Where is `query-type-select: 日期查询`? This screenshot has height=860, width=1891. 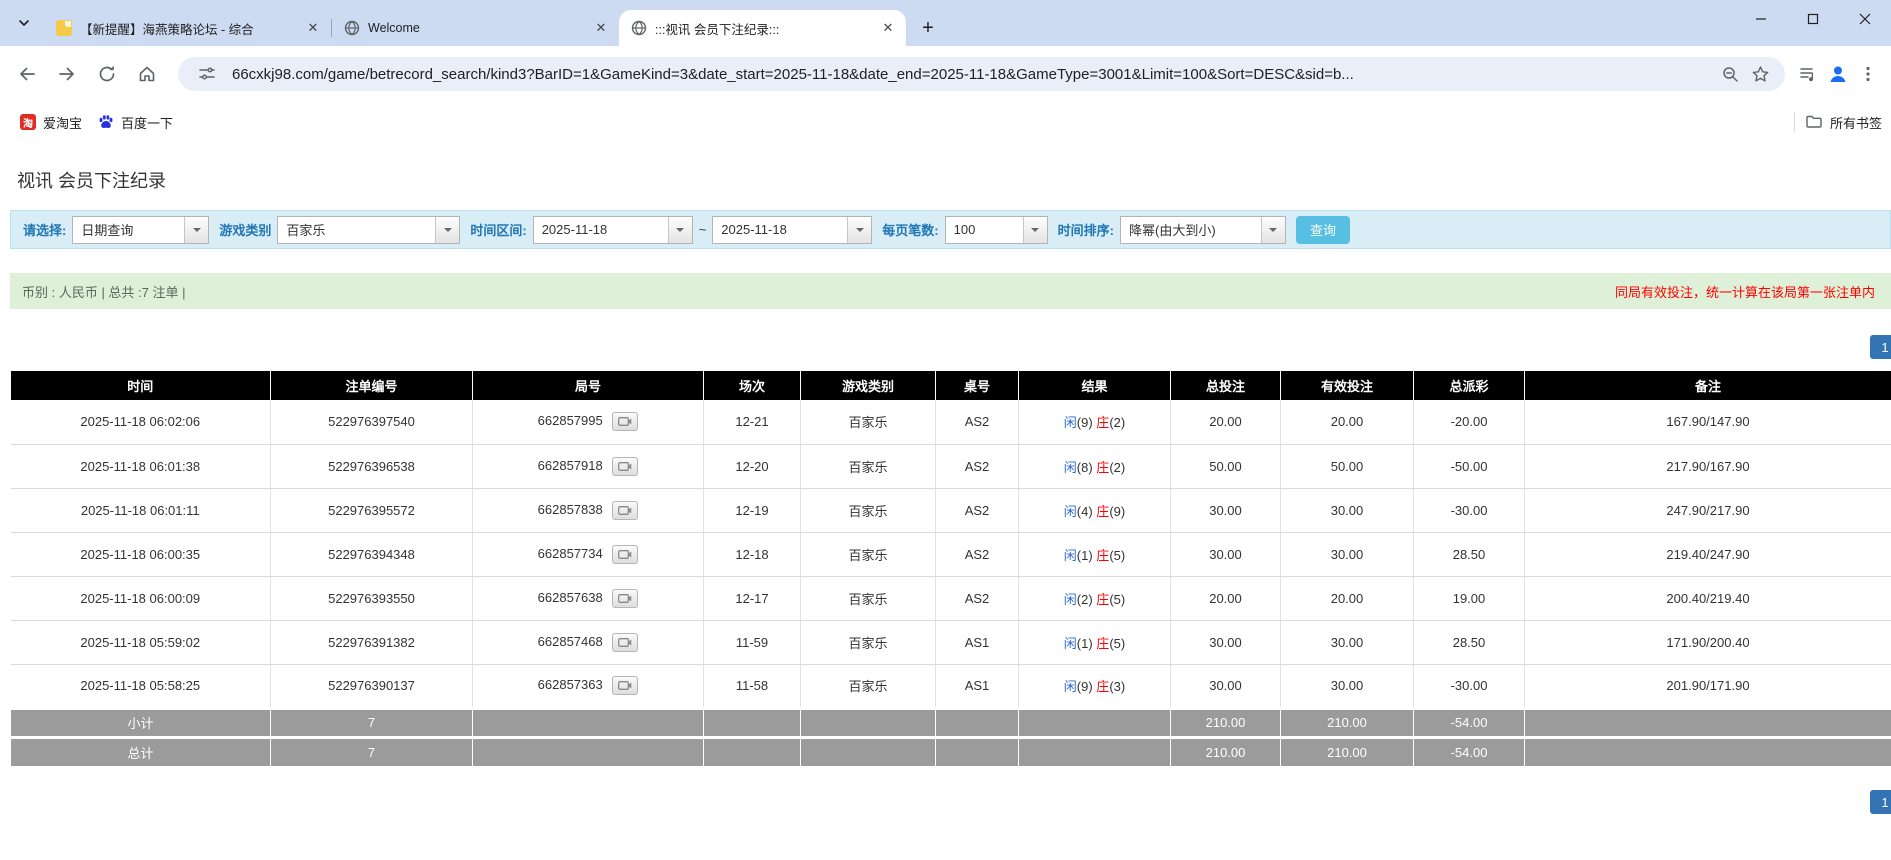
query-type-select: 日期查询 is located at coordinates (141, 229).